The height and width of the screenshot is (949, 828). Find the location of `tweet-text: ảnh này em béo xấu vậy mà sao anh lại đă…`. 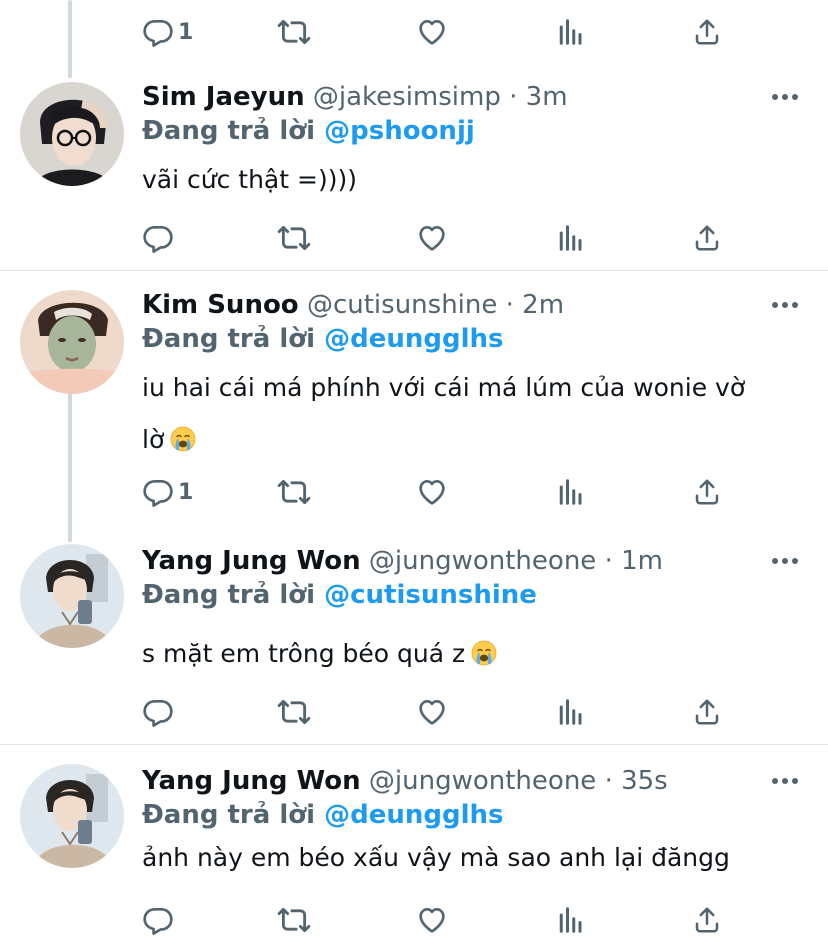

tweet-text: ảnh này em béo xấu vậy mà sao anh lại đă… is located at coordinates (472, 858).